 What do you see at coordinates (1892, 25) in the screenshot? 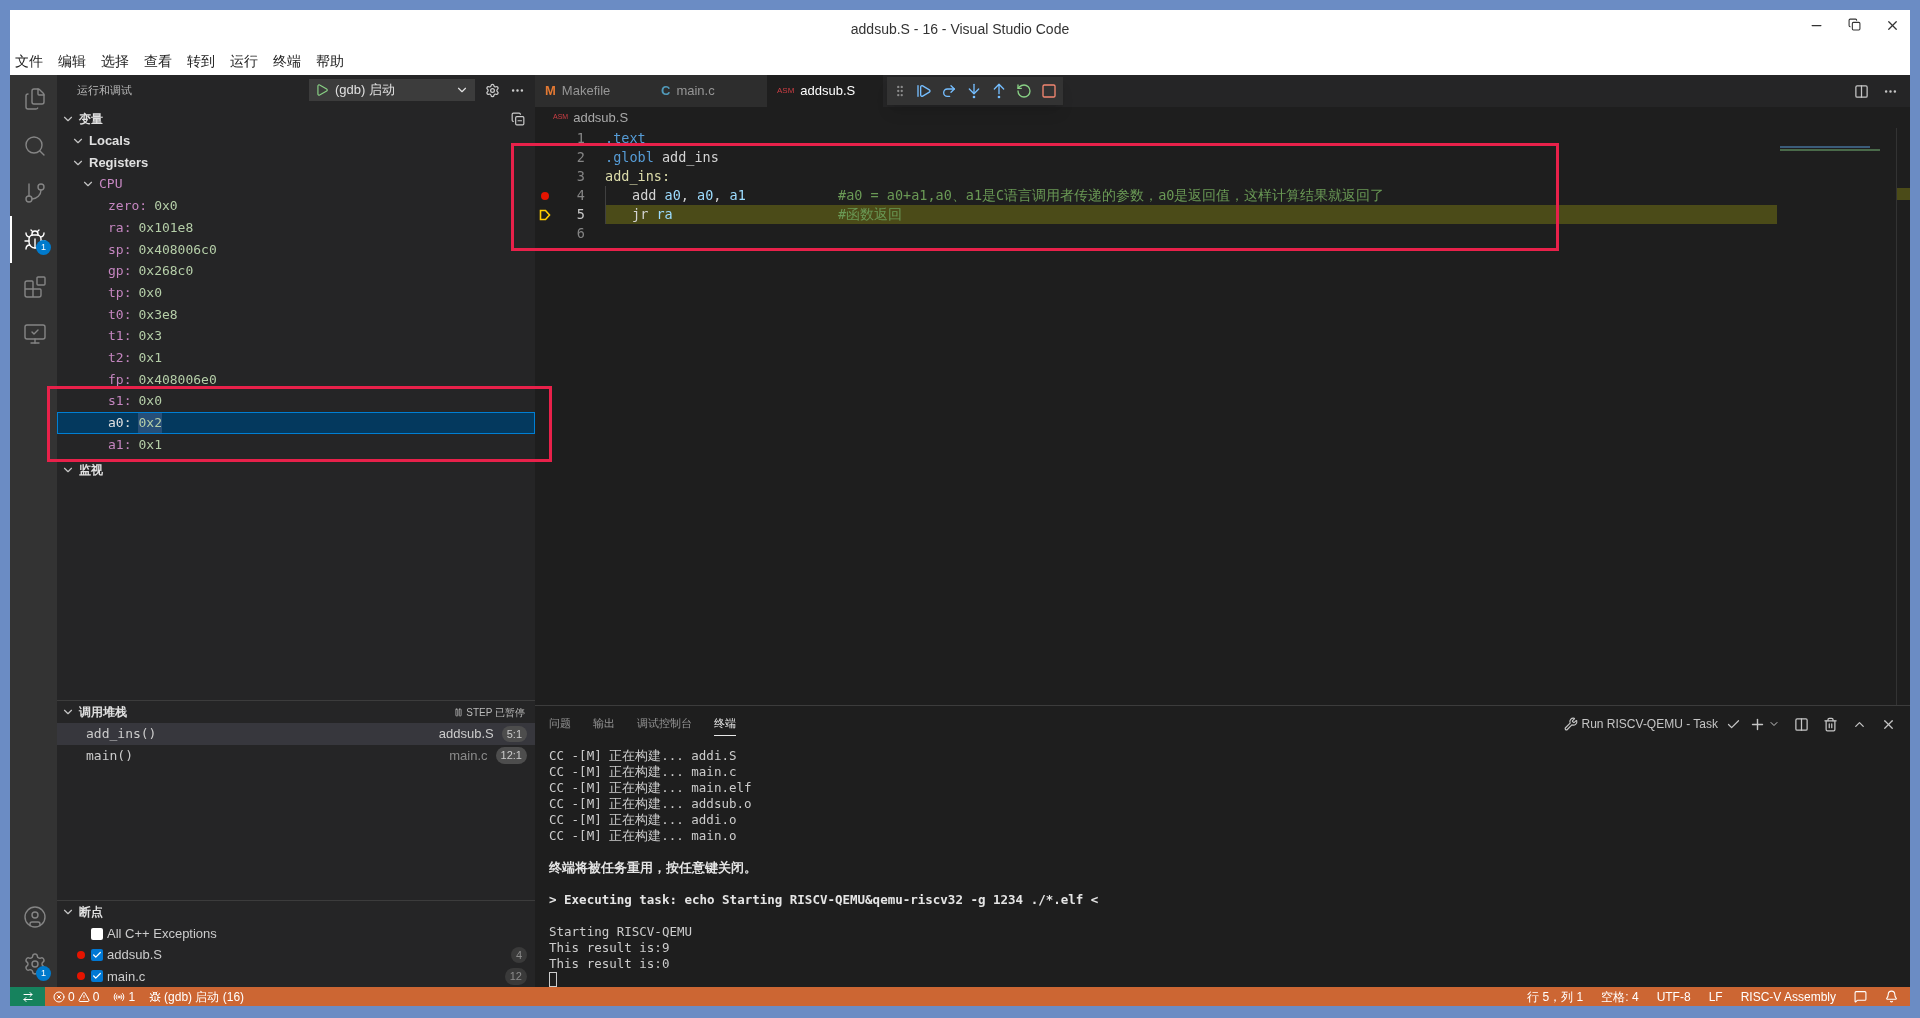
I see `close-icon` at bounding box center [1892, 25].